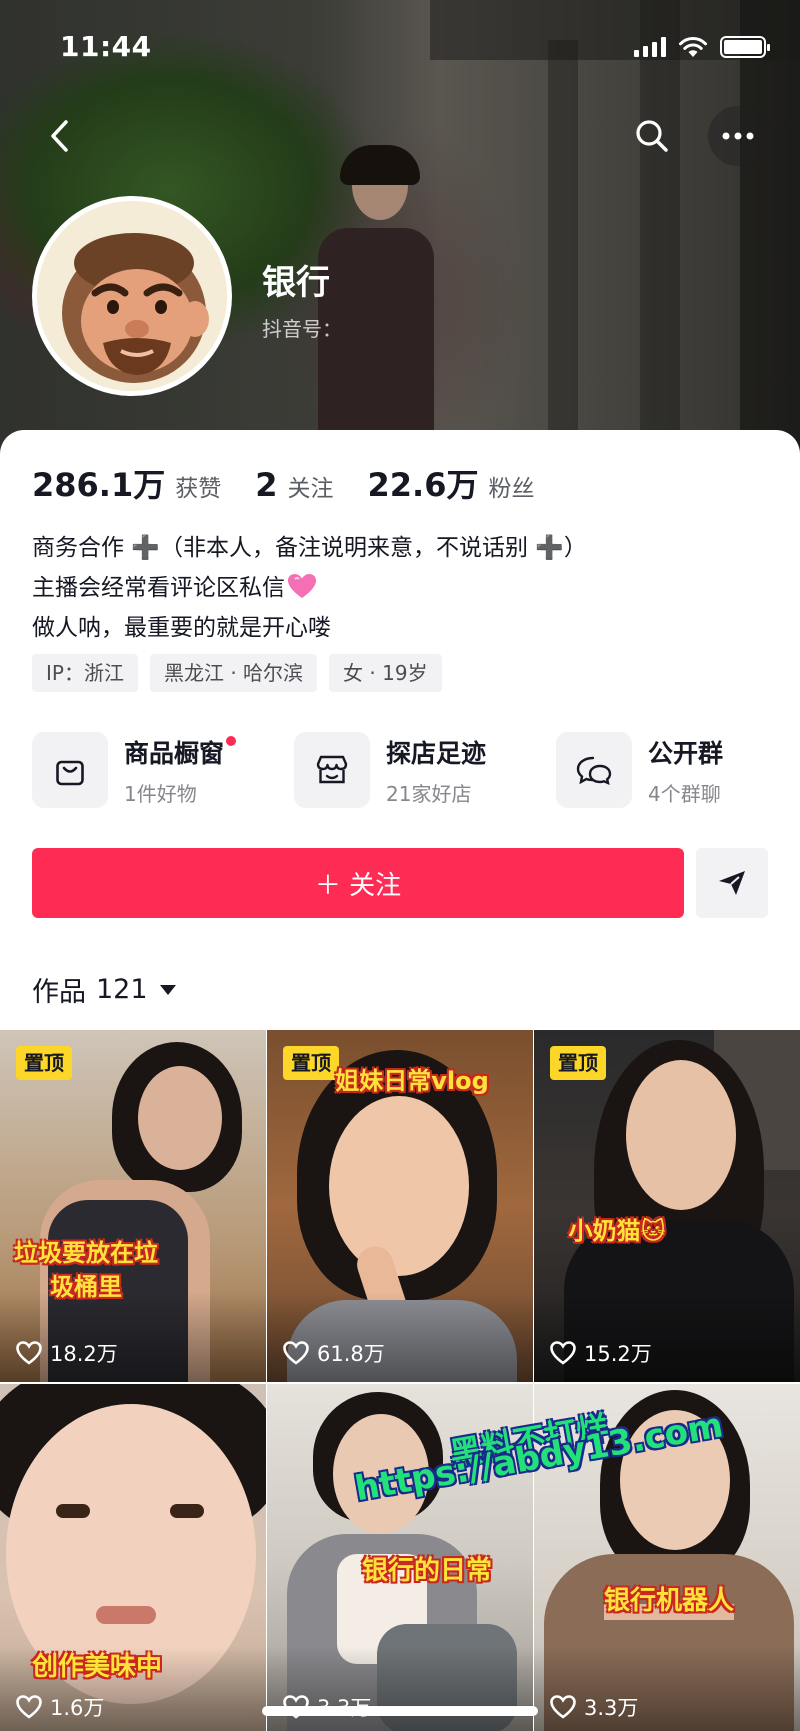 This screenshot has width=800, height=1731. Describe the element at coordinates (70, 773) in the screenshot. I see `shopping-bag-icon` at that location.